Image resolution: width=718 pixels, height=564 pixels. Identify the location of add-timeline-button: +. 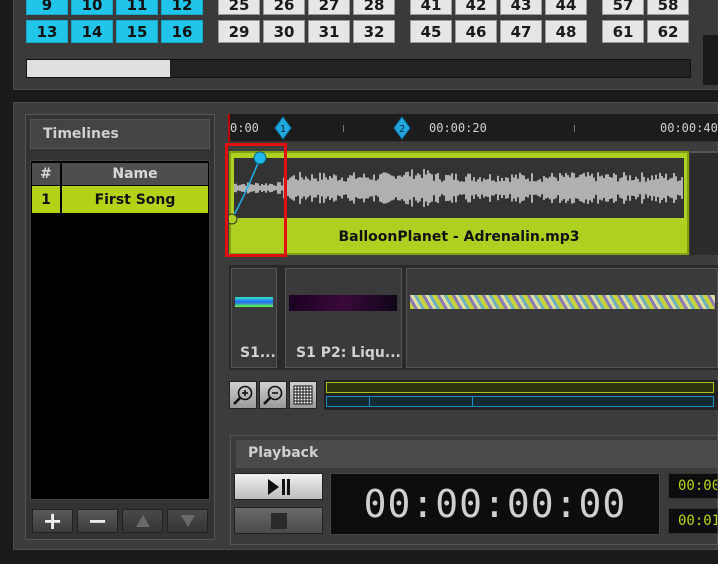
(52, 521).